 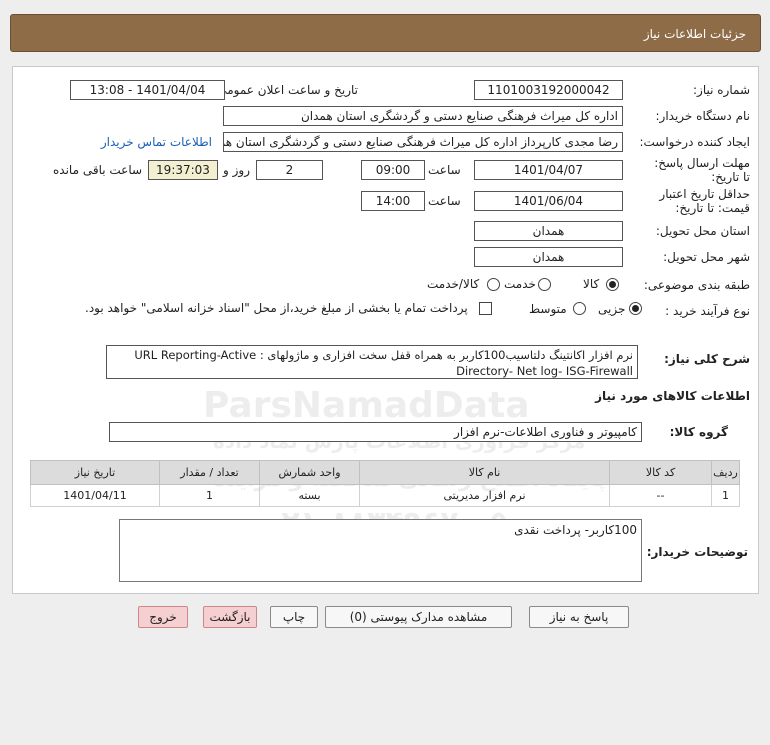 What do you see at coordinates (453, 284) in the screenshot?
I see `category-option-both: کالا/خدمت` at bounding box center [453, 284].